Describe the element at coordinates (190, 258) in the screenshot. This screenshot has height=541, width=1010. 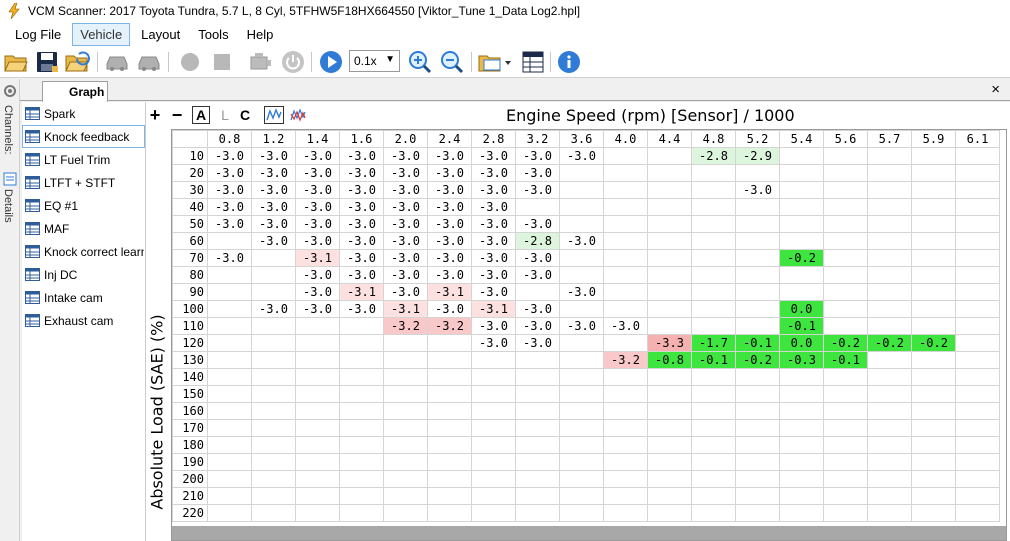
I see `row-header: 70` at that location.